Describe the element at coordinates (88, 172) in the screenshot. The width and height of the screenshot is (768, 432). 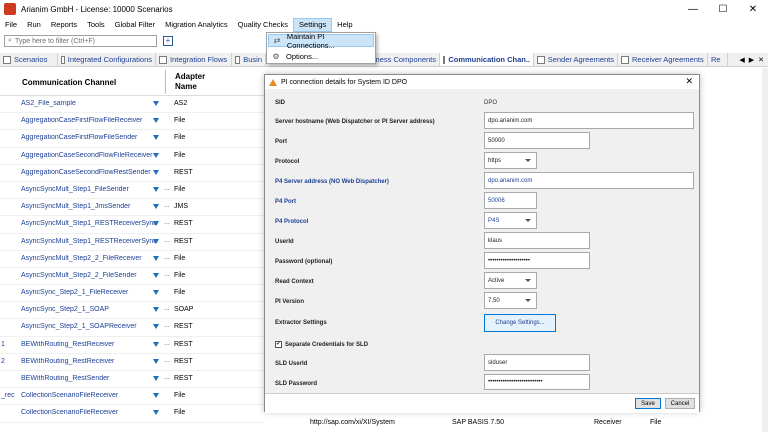
I see `channel-link: AggregationCaseSecondFlowRestSender` at that location.